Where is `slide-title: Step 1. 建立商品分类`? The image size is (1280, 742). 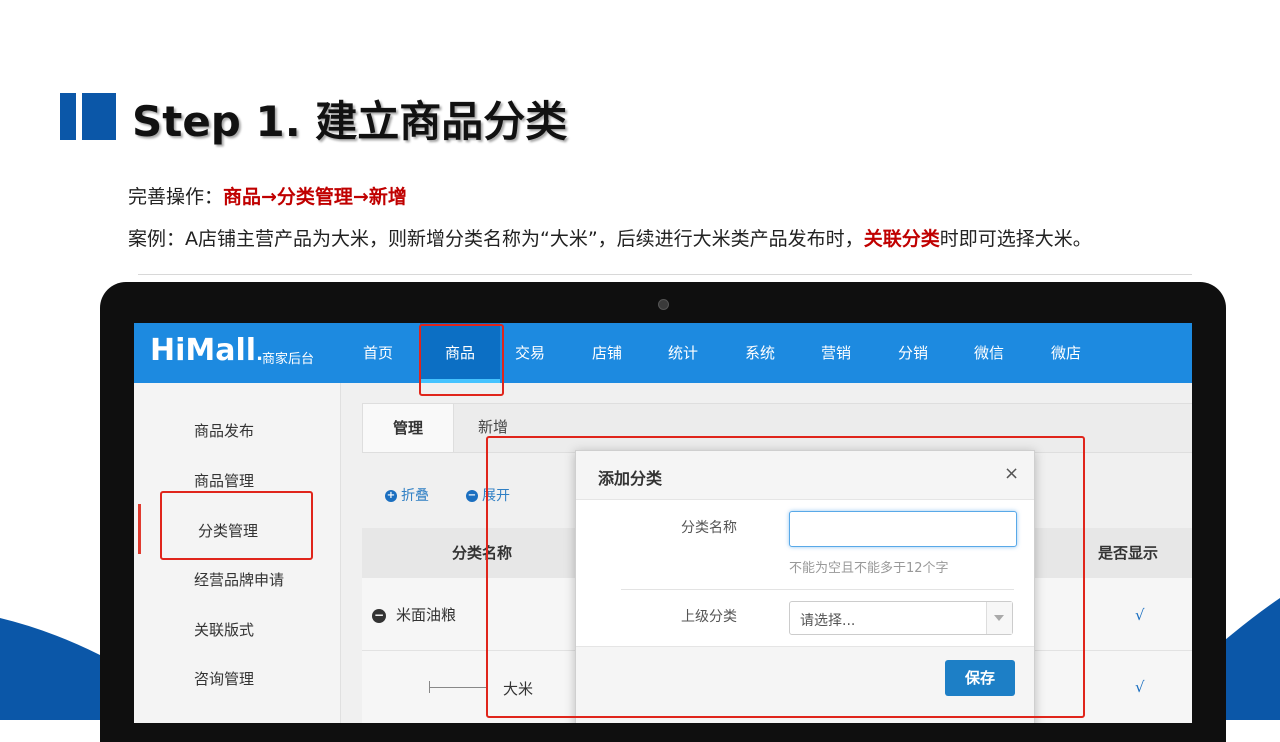 slide-title: Step 1. 建立商品分类 is located at coordinates (350, 121).